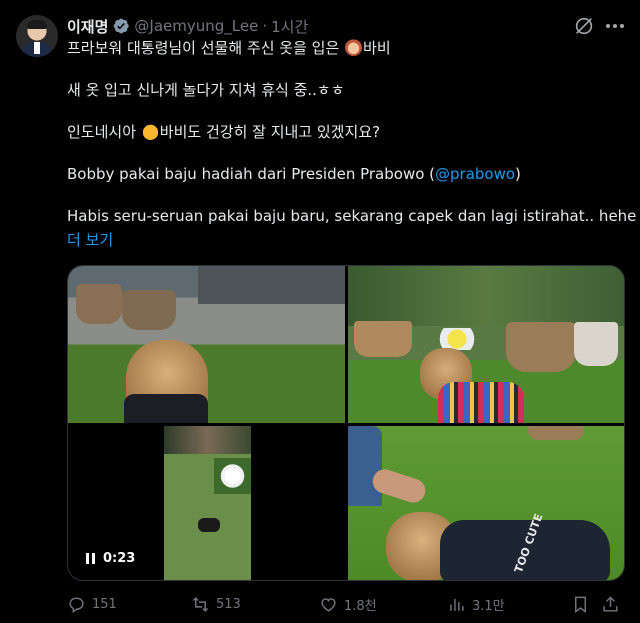 This screenshot has height=623, width=640. What do you see at coordinates (87, 26) in the screenshot?
I see `author-name: 이재명` at bounding box center [87, 26].